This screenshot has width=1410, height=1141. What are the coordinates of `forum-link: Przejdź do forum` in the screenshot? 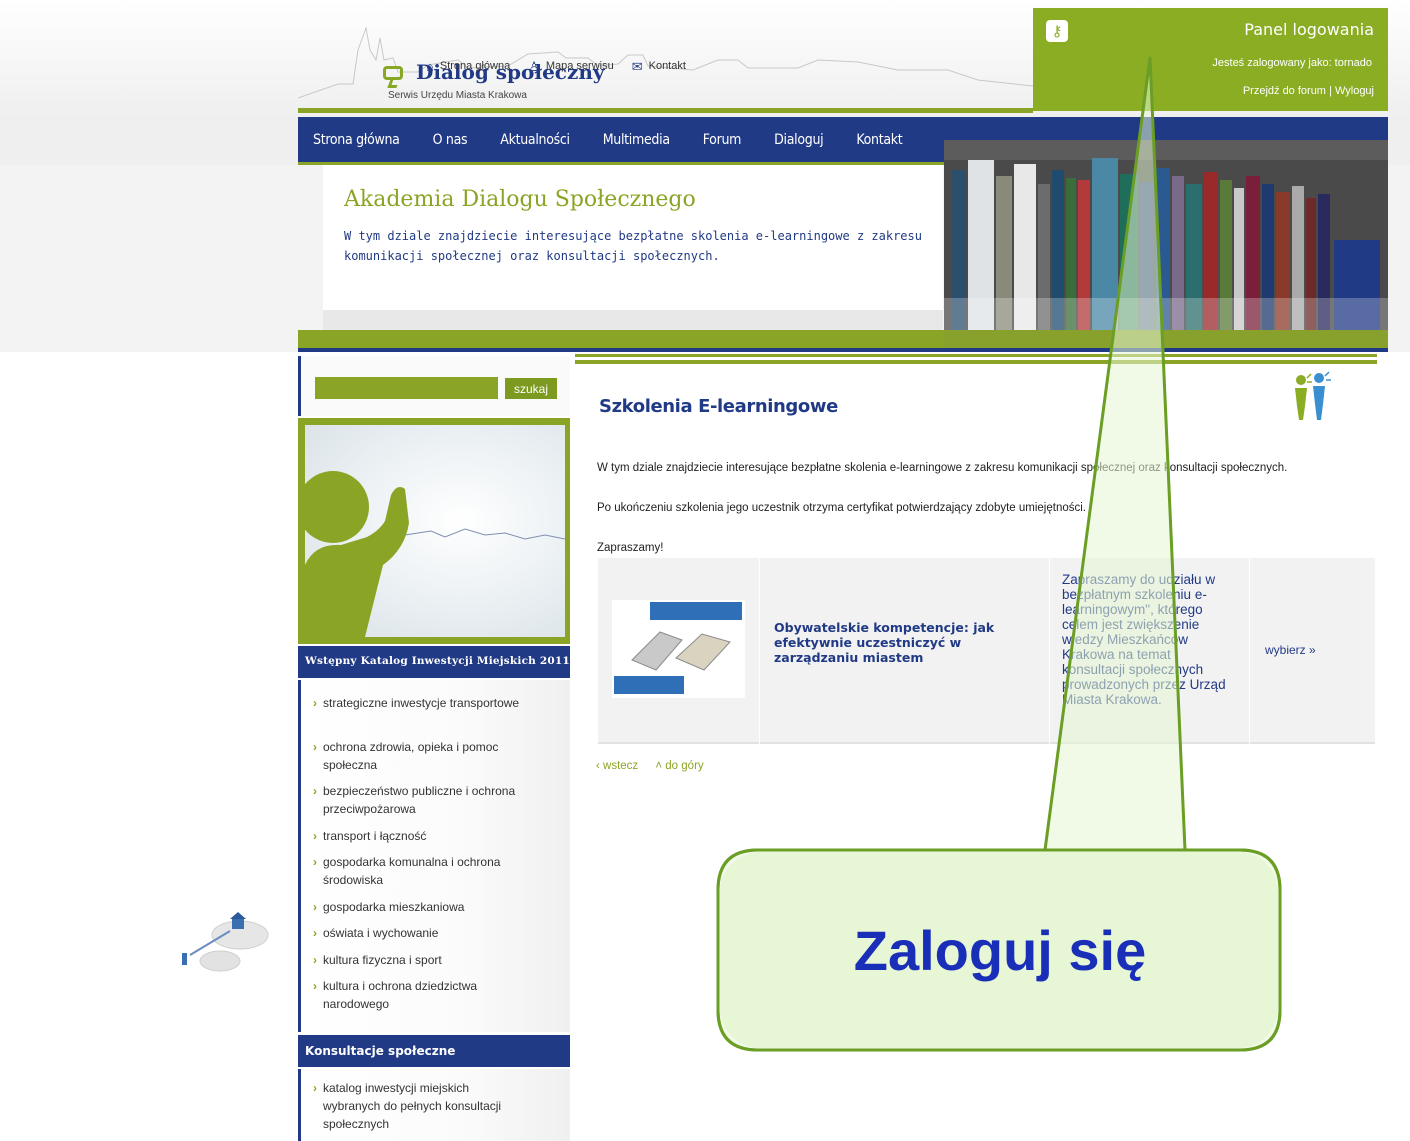 It's located at (1284, 91).